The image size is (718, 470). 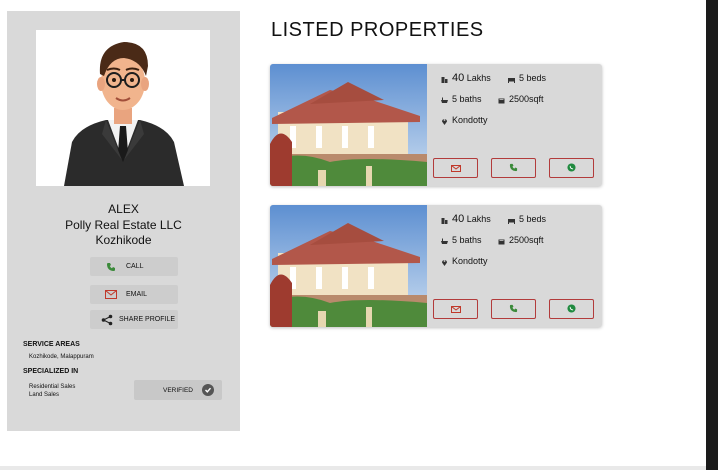 I want to click on agency-name: Polly Real Estate LLC, so click(x=123, y=225).